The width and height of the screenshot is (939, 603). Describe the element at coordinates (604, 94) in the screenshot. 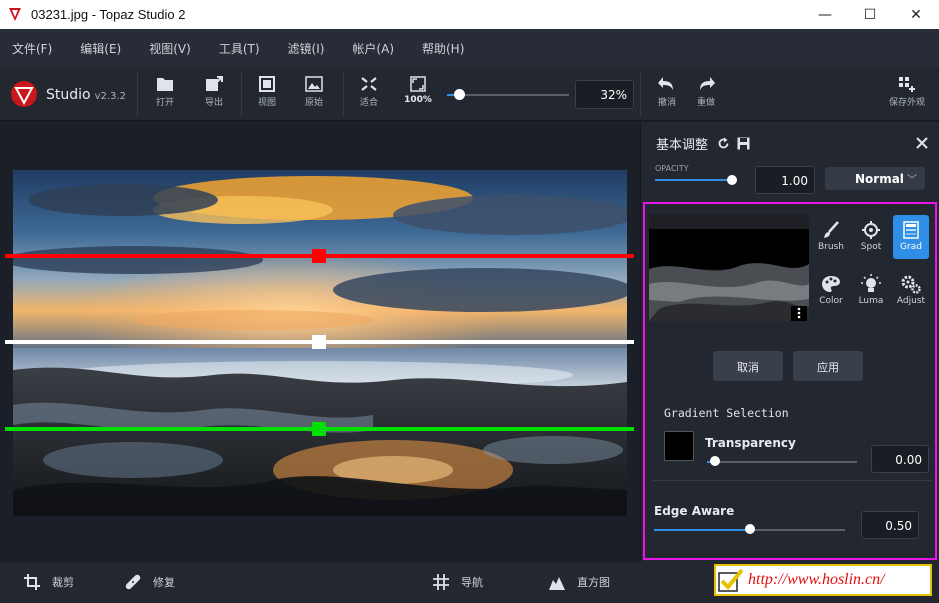

I see `zoom-value: 32%` at that location.